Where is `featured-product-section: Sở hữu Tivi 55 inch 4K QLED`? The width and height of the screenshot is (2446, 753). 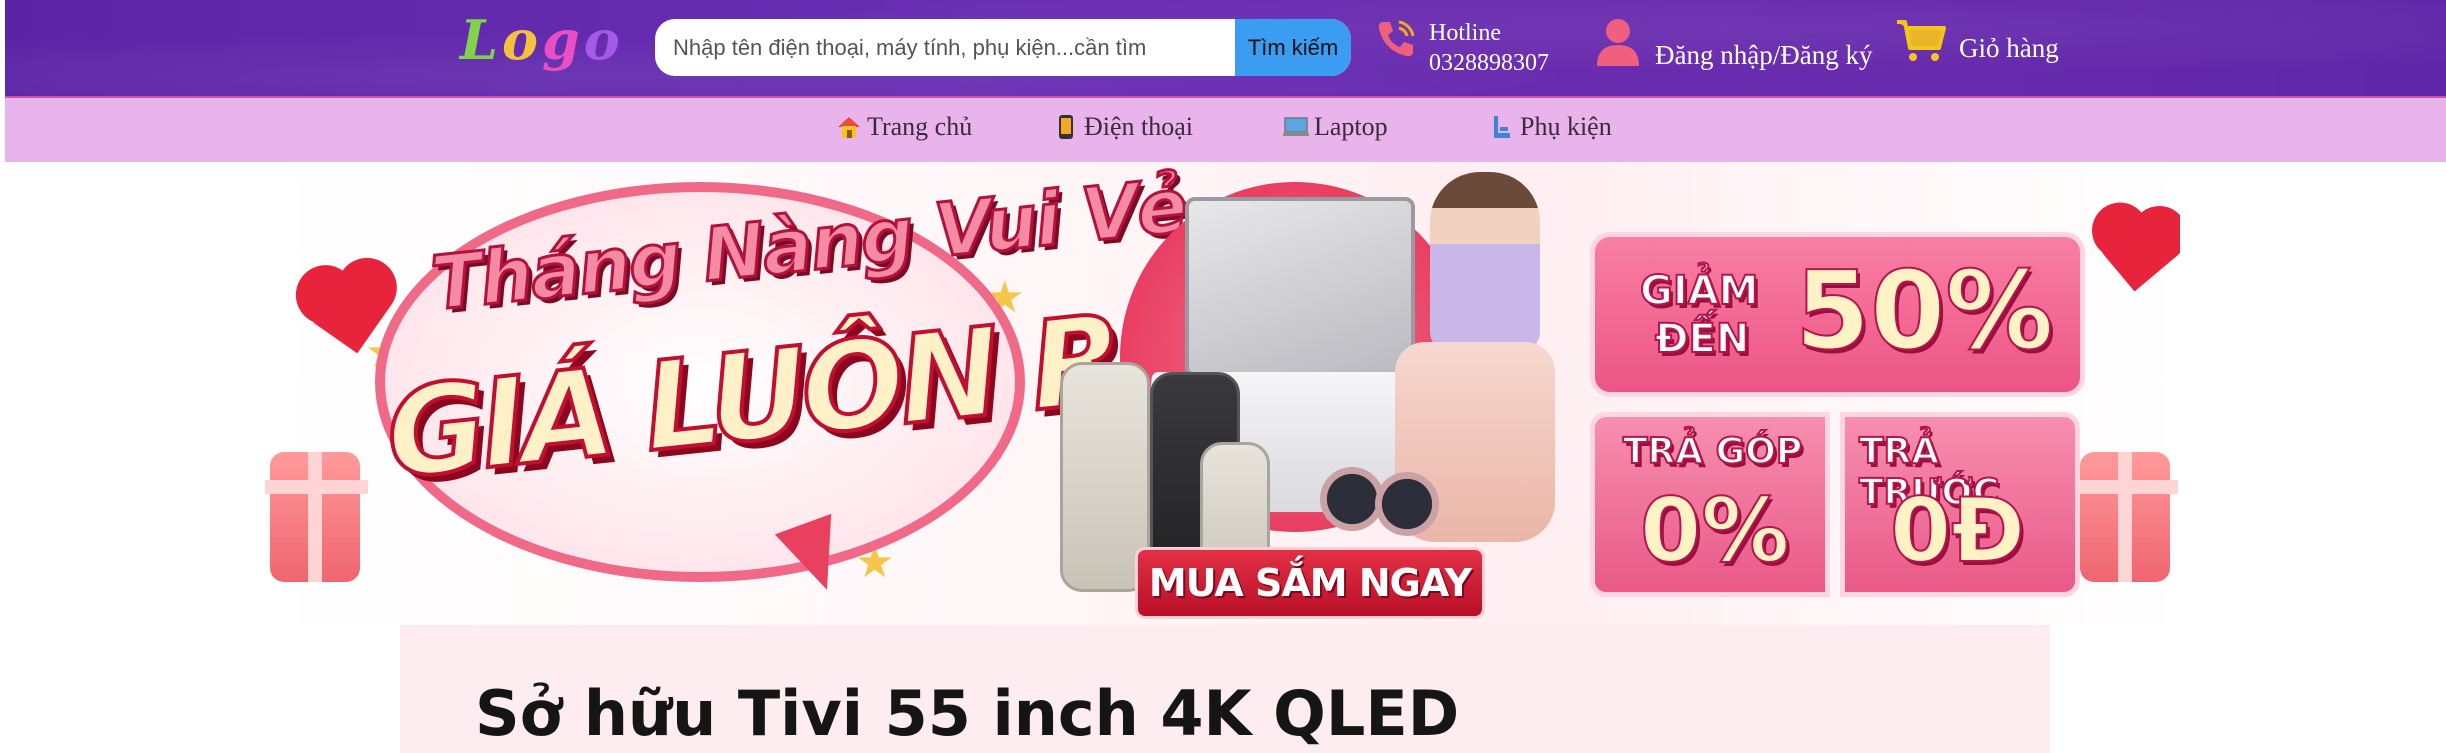 featured-product-section: Sở hữu Tivi 55 inch 4K QLED is located at coordinates (1225, 689).